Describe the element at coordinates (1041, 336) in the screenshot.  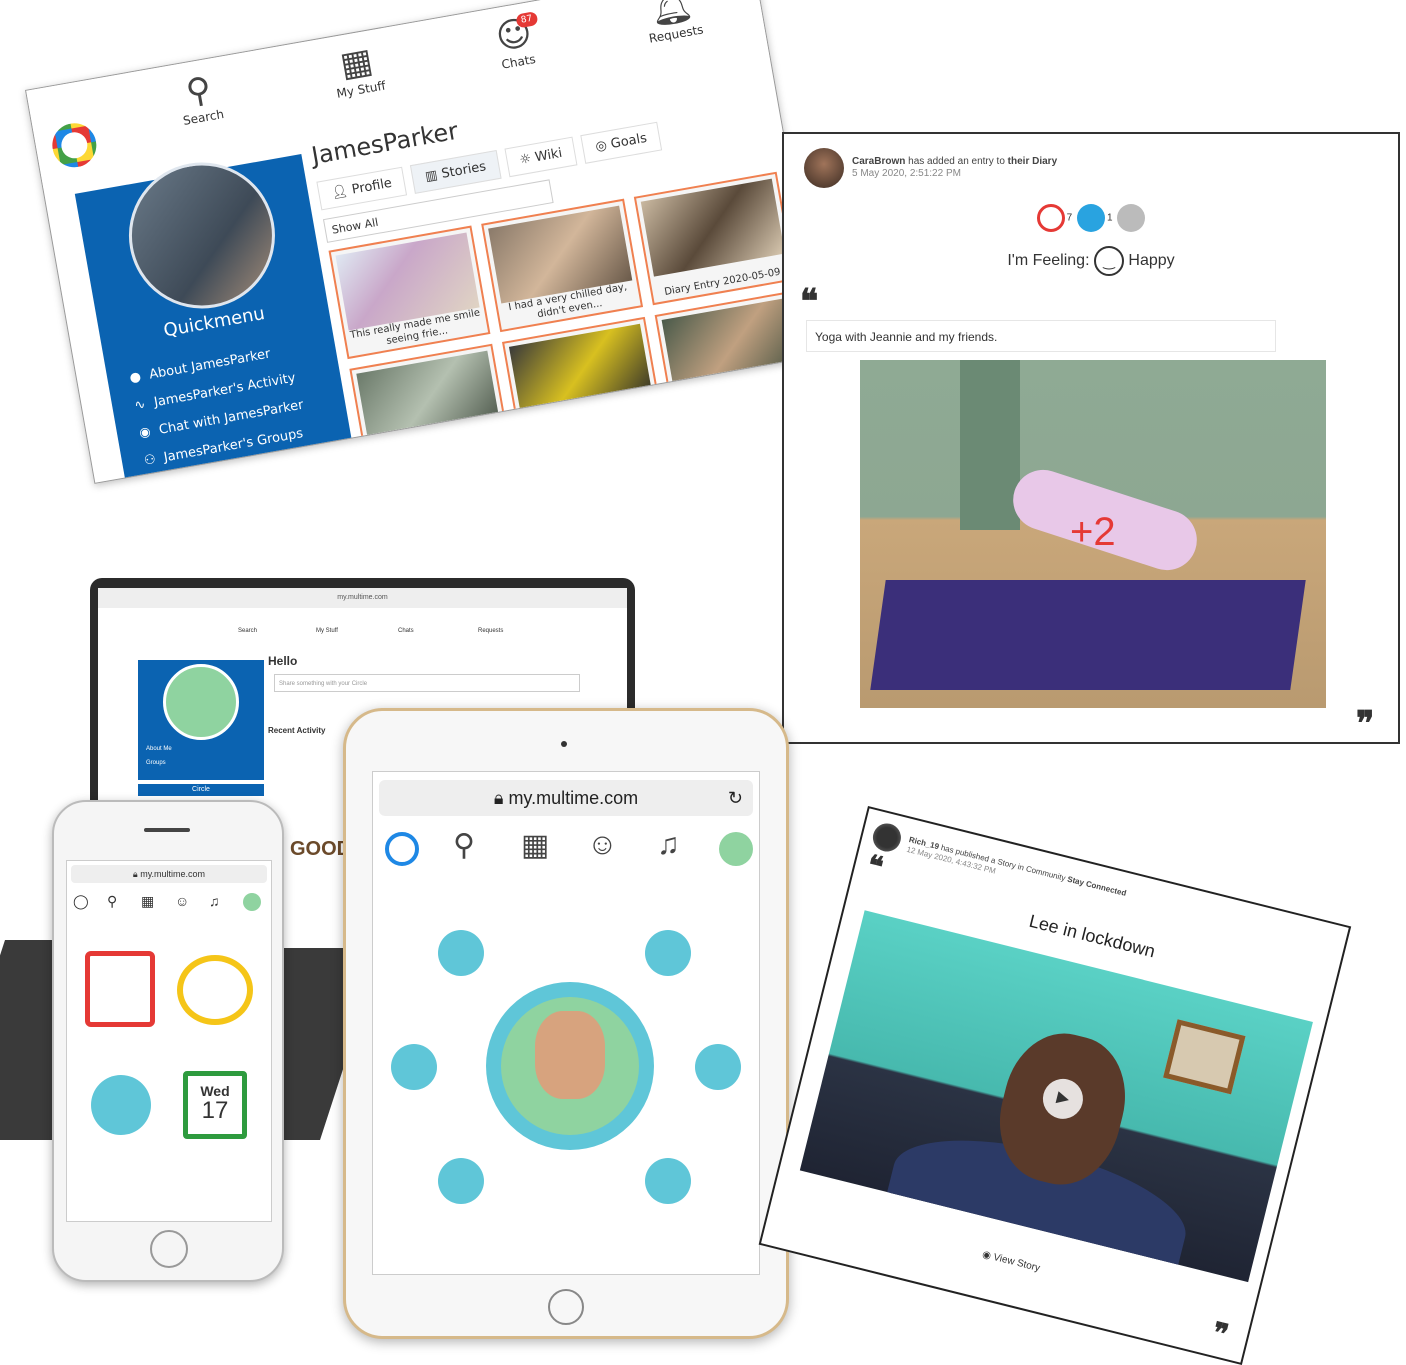
I see `diary-text: Yoga with Jeannie and my friends.` at that location.